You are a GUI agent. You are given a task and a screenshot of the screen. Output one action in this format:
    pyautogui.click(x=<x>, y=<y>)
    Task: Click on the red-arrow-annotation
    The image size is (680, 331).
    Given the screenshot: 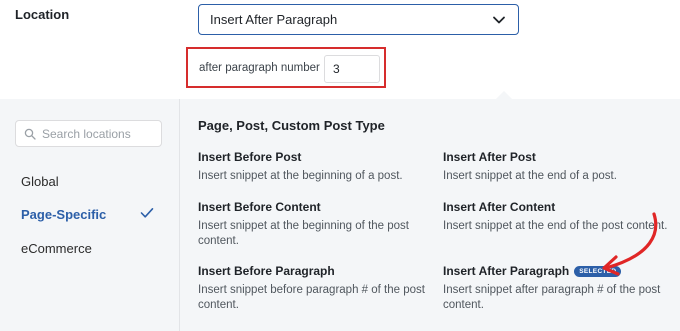 What is the action you would take?
    pyautogui.click(x=630, y=244)
    